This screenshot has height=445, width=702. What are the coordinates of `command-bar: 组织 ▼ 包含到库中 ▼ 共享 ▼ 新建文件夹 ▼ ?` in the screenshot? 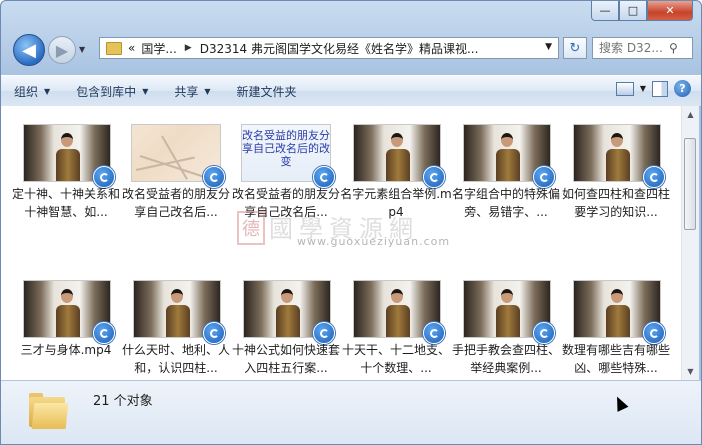 It's located at (351, 91).